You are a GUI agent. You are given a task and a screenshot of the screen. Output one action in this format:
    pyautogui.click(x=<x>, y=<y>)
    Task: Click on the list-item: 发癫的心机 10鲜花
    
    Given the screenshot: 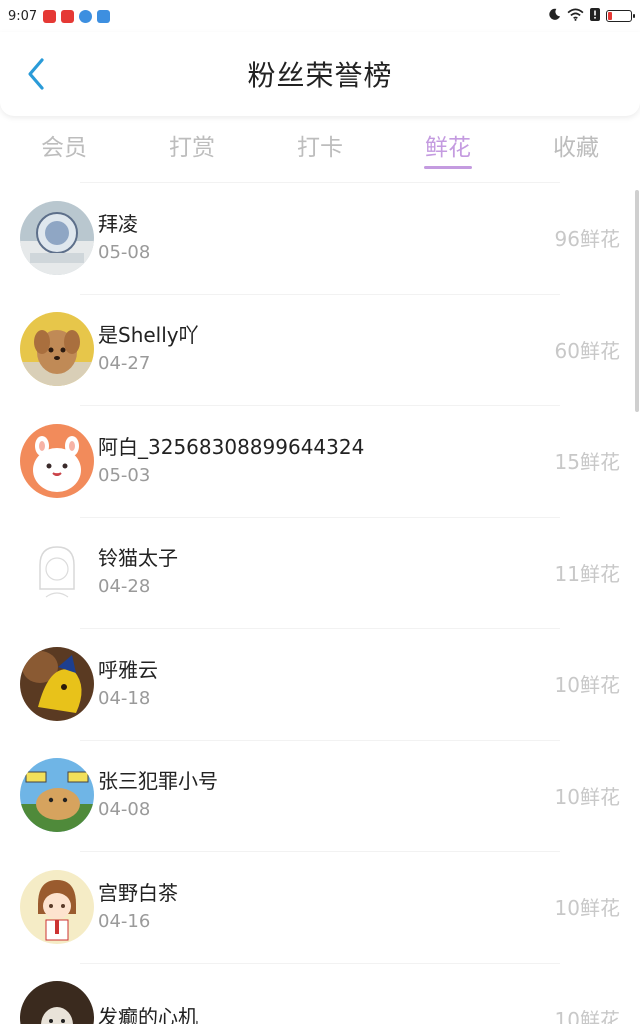 What is the action you would take?
    pyautogui.click(x=320, y=993)
    